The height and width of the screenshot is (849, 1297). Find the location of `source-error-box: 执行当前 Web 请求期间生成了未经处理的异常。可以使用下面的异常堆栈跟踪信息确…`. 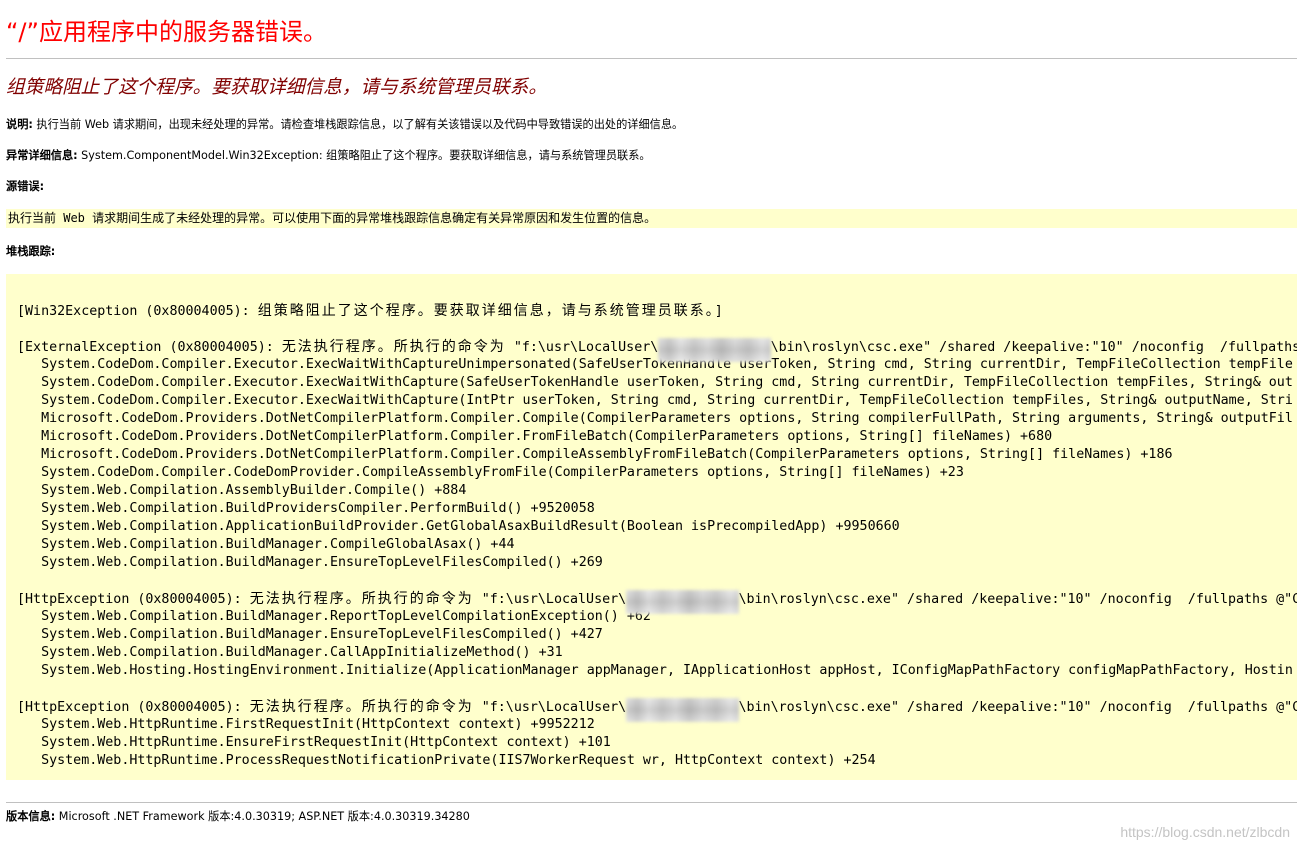

source-error-box: 执行当前 Web 请求期间生成了未经处理的异常。可以使用下面的异常堆栈跟踪信息确… is located at coordinates (651, 218).